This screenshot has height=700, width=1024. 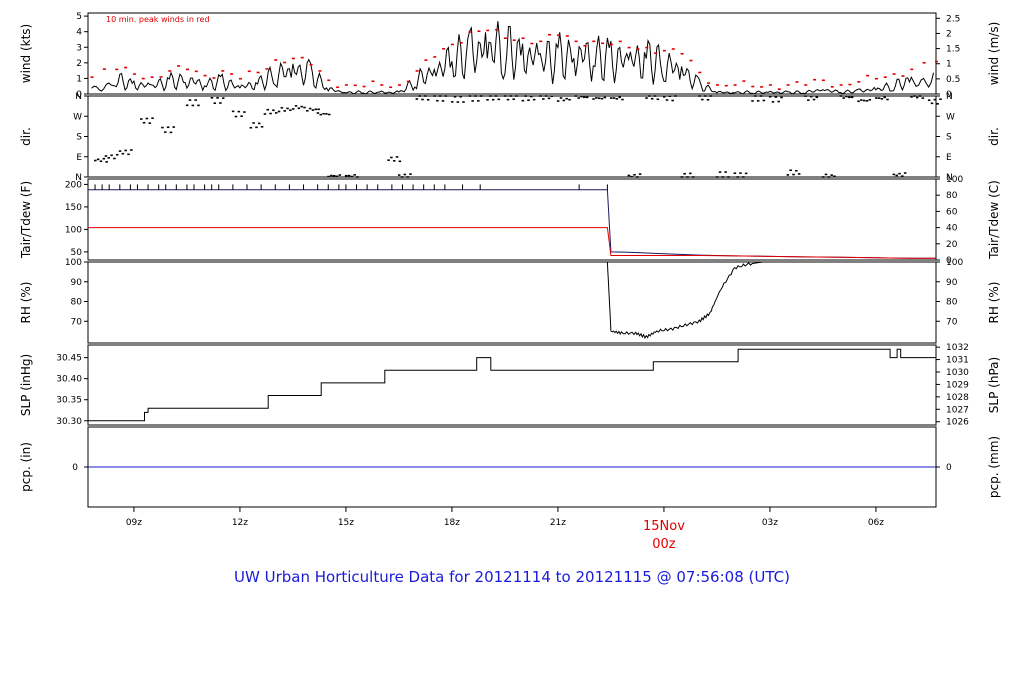 What do you see at coordinates (134, 523) in the screenshot?
I see `x-tick-label: 09z` at bounding box center [134, 523].